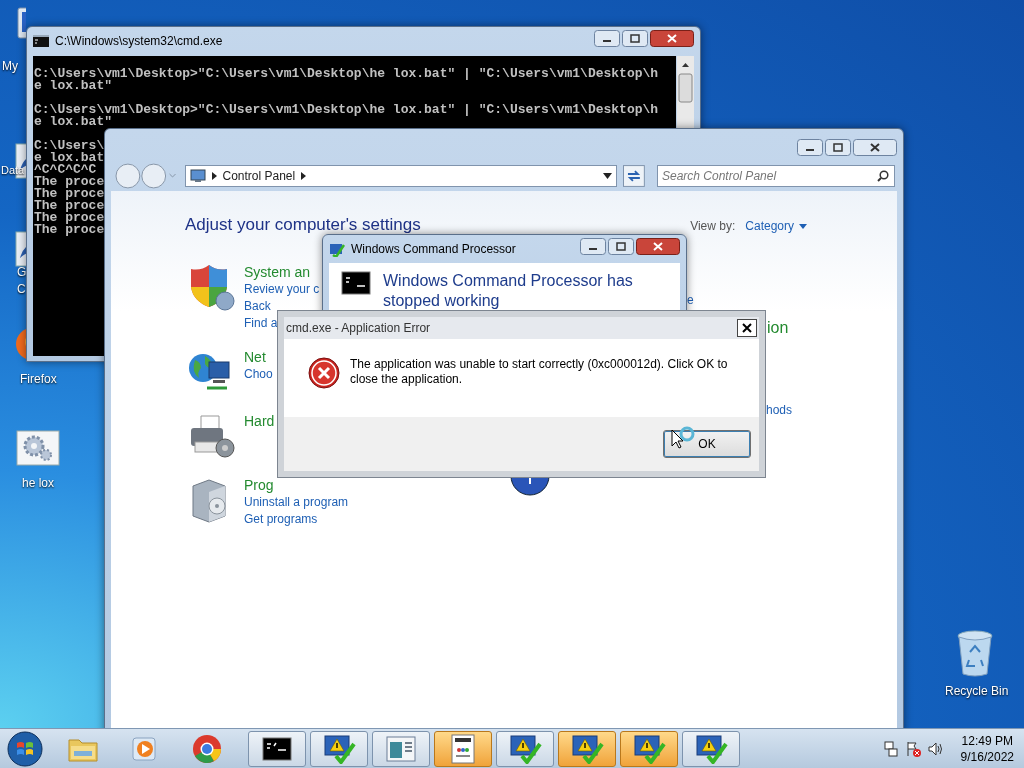  Describe the element at coordinates (10, 66) in the screenshot. I see `desktop-icon-label: My` at that location.